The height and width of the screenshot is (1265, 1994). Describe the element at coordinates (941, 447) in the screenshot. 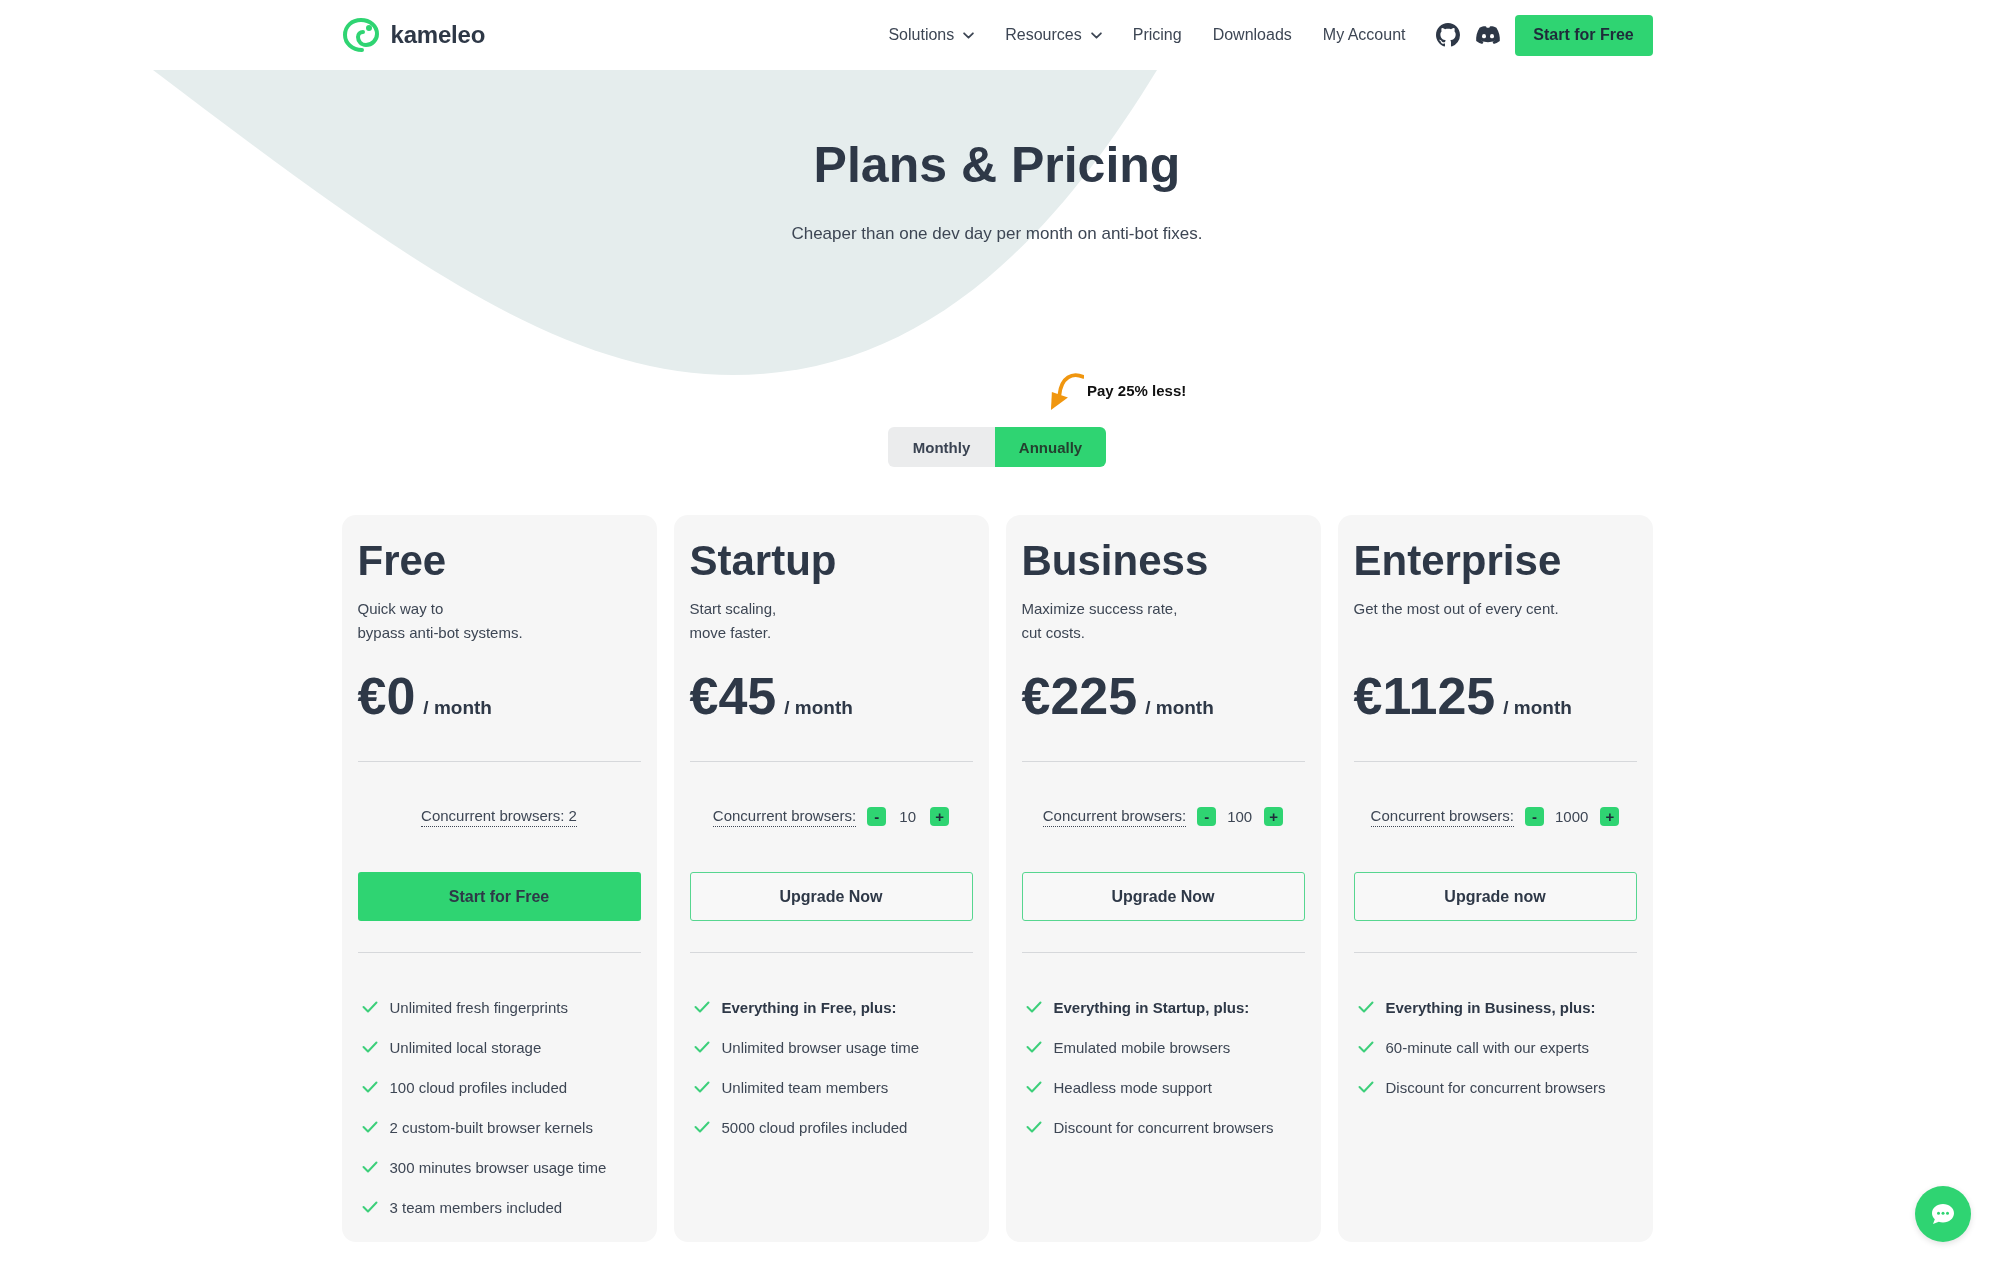

I see `billing-tab: Monthly` at that location.